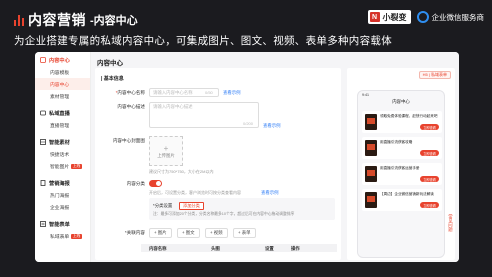 Image resolution: width=492 pixels, height=277 pixels. Describe the element at coordinates (62, 96) in the screenshot. I see `sidebar-item-material: 素材管理` at that location.